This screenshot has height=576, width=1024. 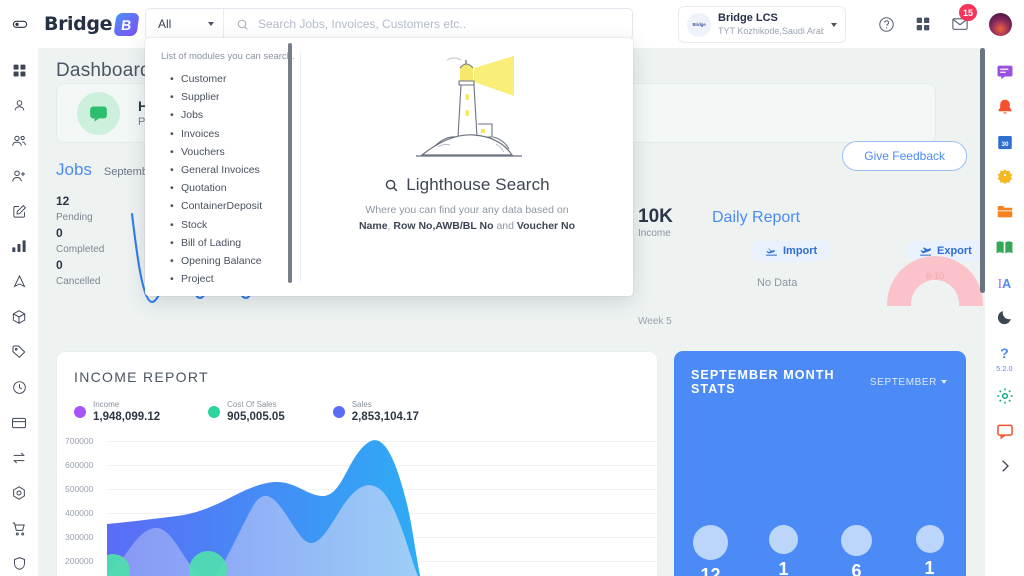 What do you see at coordinates (856, 568) in the screenshot?
I see `stat-value: 6` at bounding box center [856, 568].